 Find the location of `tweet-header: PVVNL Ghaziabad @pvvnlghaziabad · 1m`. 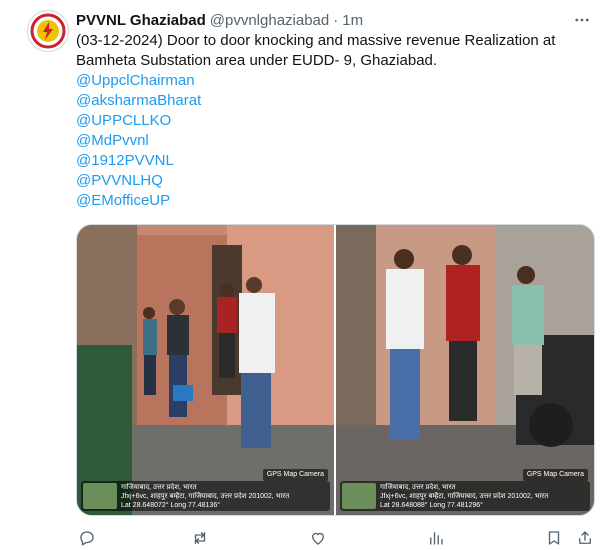

tweet-header: PVVNL Ghaziabad @pvvnlghaziabad · 1m is located at coordinates (219, 20).